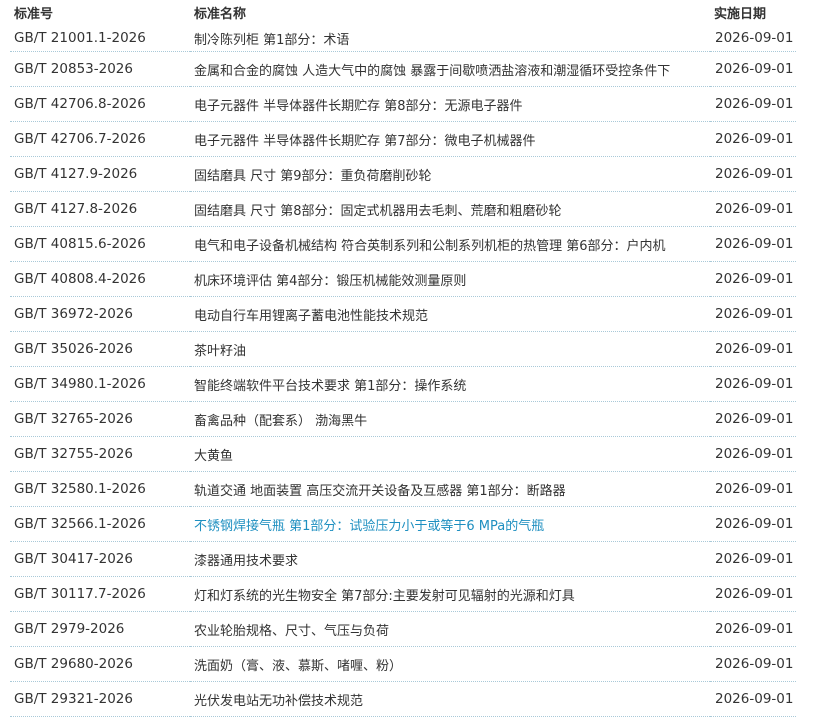  I want to click on standard-name-link: 智能终端软件平台技术要求 第1部分：操作系统, so click(450, 384).